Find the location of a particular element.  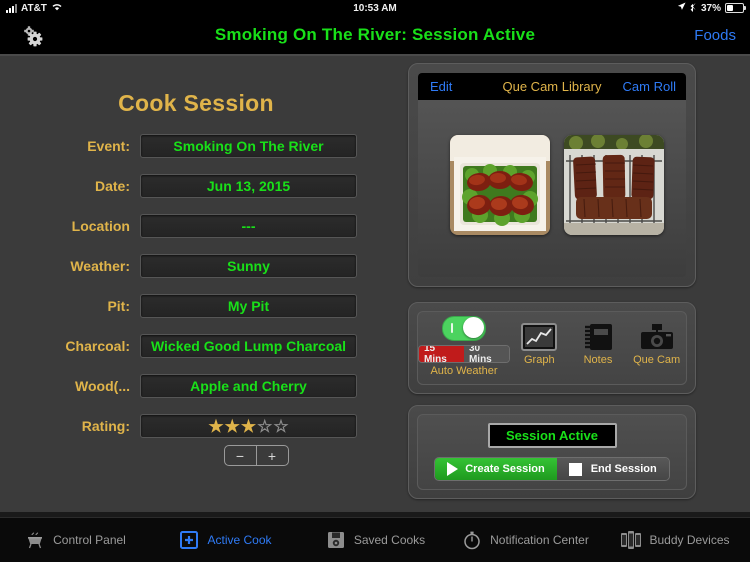

event-field: Smoking On The River is located at coordinates (248, 146).